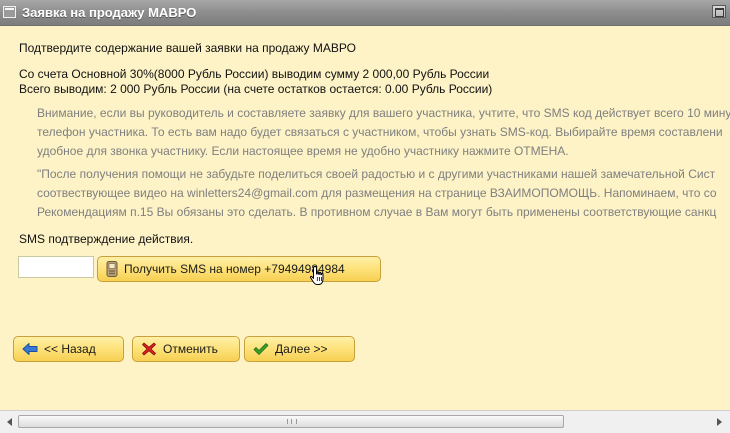  I want to click on window-icon, so click(9, 12).